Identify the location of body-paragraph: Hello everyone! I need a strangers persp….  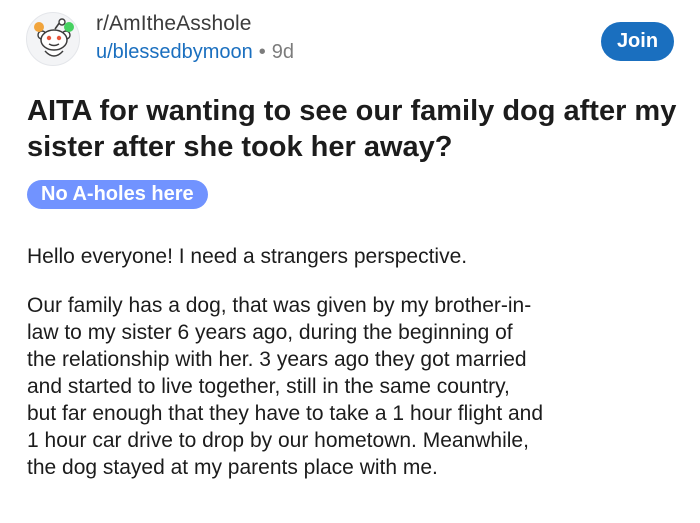
(247, 256).